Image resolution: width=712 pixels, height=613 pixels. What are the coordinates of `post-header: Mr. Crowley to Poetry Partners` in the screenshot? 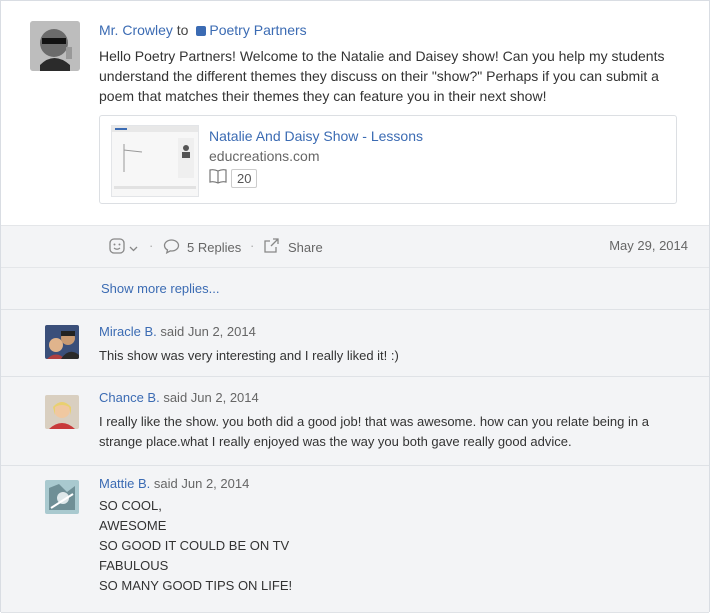 It's located at (203, 30).